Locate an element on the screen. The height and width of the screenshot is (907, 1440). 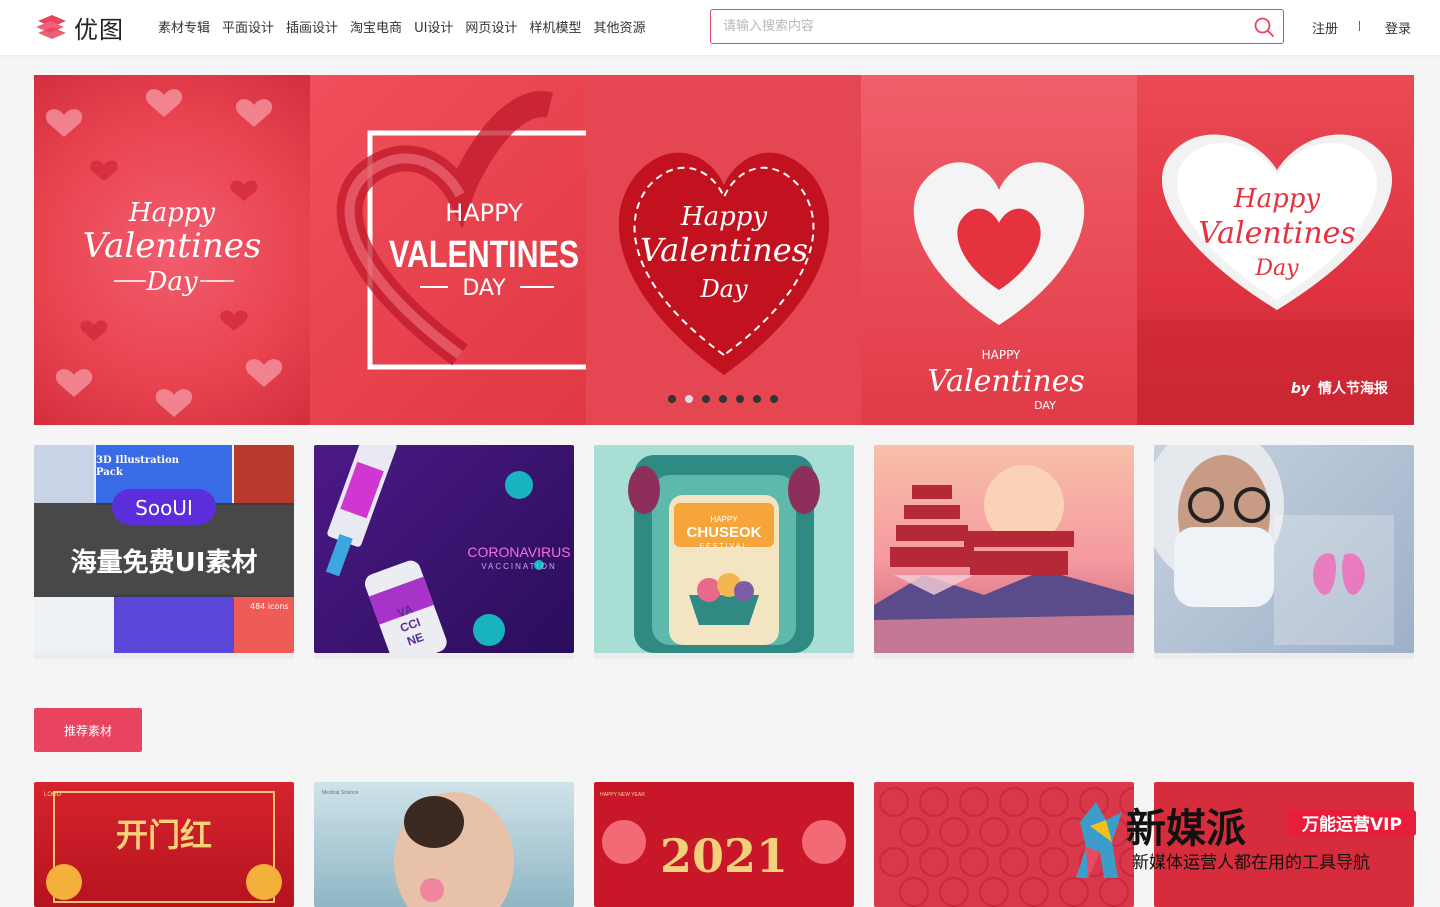
card-chuseok: HAPPY CHUSEOK FESTIVAL is located at coordinates (724, 549).